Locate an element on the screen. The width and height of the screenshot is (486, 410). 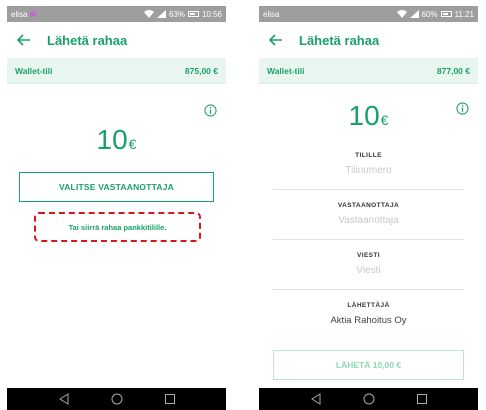
recipient-input is located at coordinates (368, 220).